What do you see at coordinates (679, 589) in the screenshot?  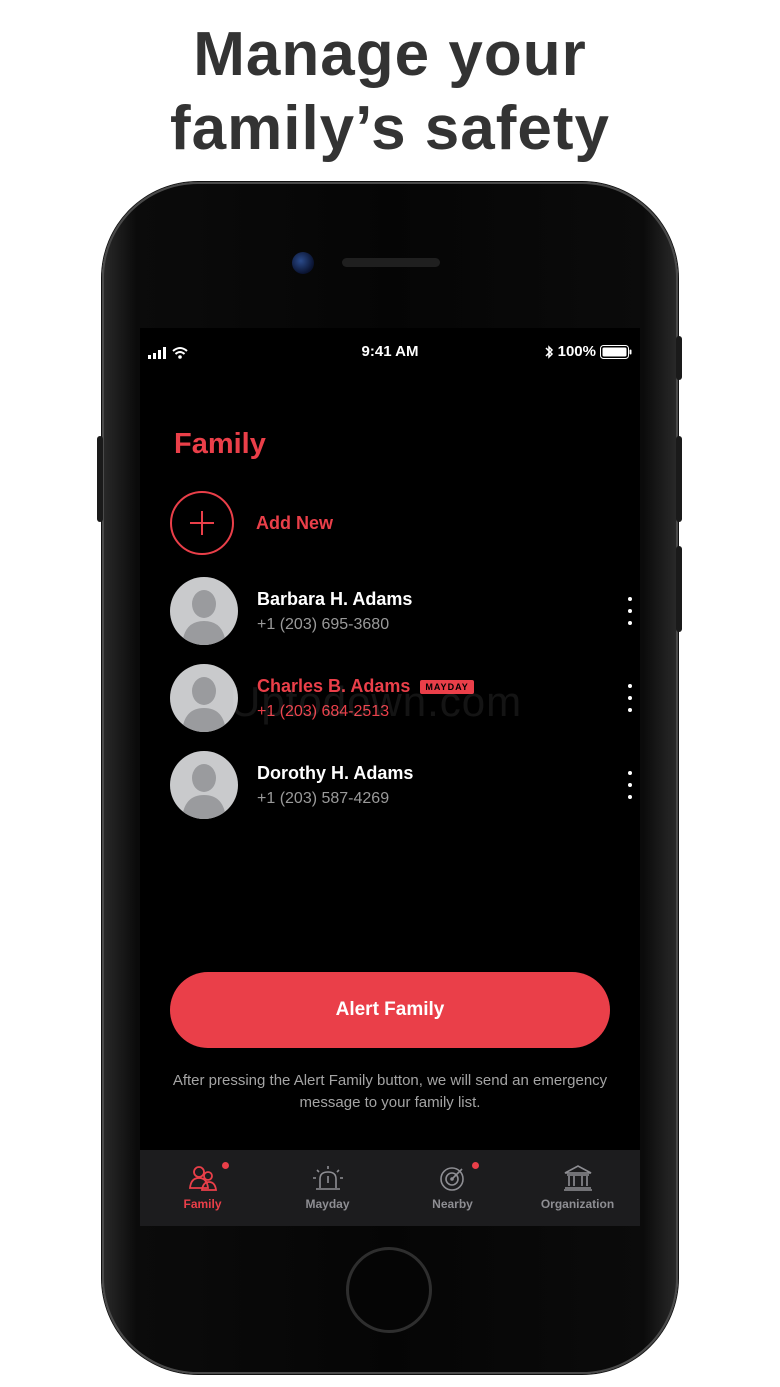 I see `side-button-right-lower` at bounding box center [679, 589].